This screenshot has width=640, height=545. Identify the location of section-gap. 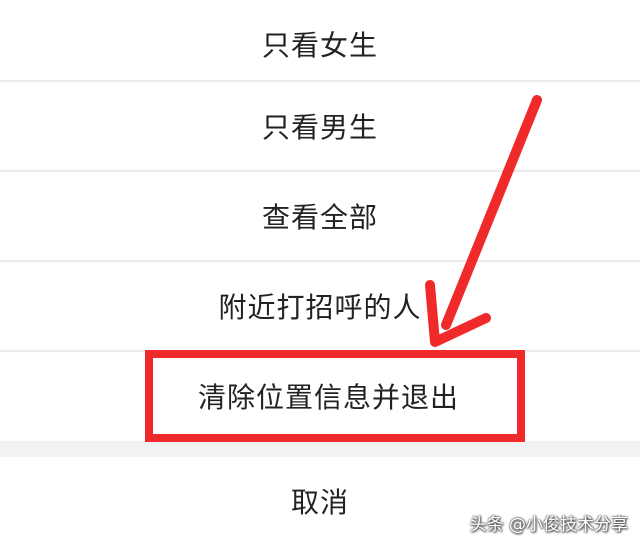
(320, 449).